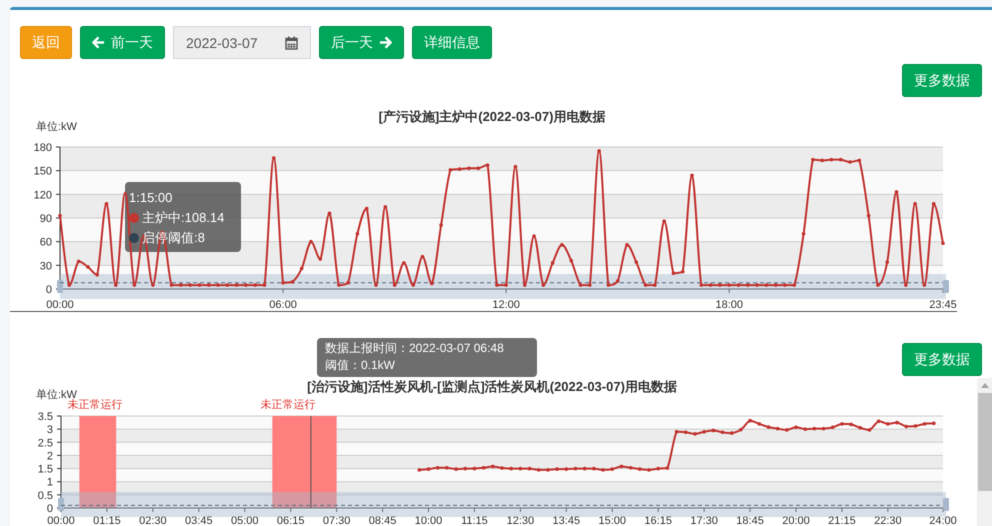 This screenshot has width=992, height=526. What do you see at coordinates (199, 520) in the screenshot?
I see `axis-label: 03:45` at bounding box center [199, 520].